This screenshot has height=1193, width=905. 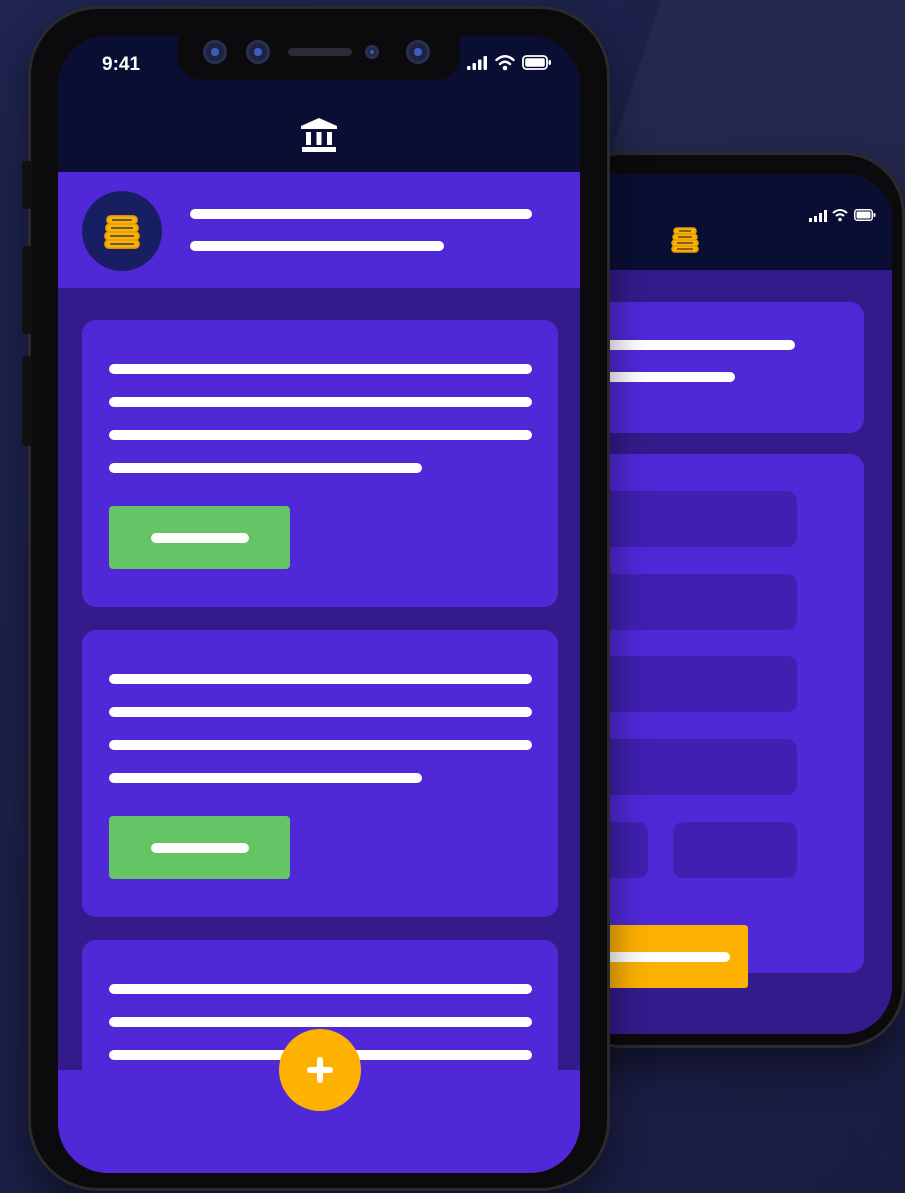 I want to click on avatar, so click(x=122, y=231).